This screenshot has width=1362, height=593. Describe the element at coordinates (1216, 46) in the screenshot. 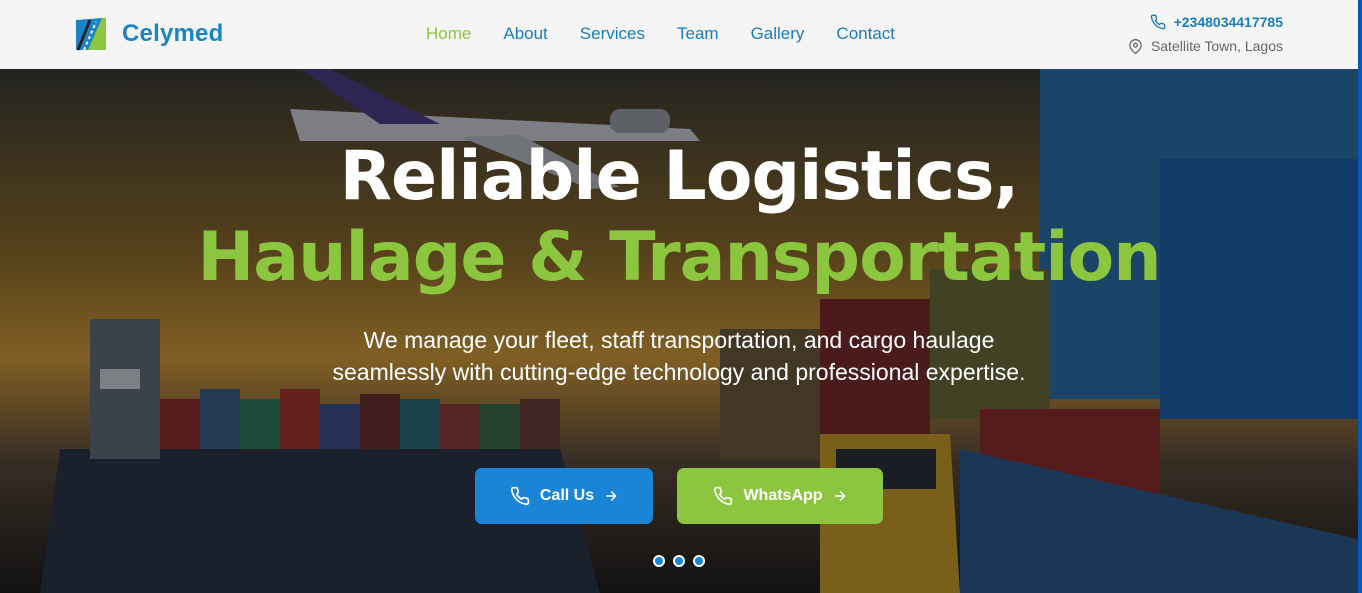

I see `location-text: Satellite Town, Lagos` at that location.